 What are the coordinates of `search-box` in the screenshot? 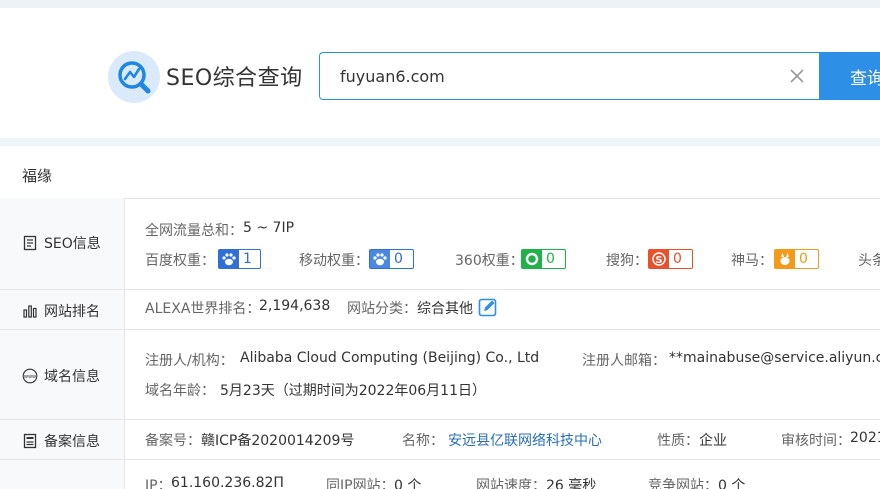 It's located at (569, 76).